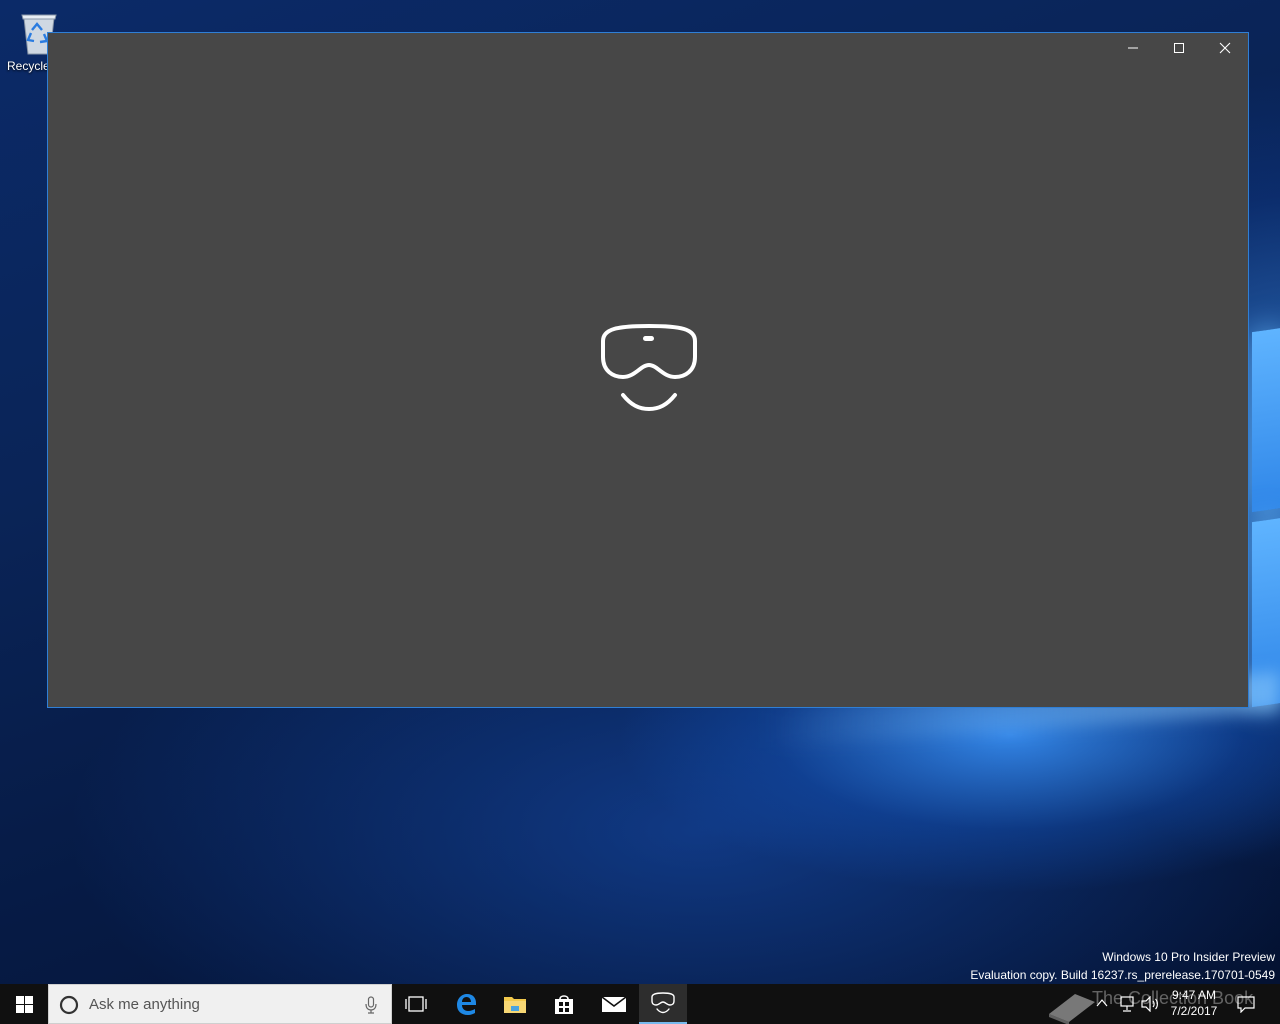 The height and width of the screenshot is (1024, 1280). I want to click on show-hidden-icons-icon, so click(1102, 1003).